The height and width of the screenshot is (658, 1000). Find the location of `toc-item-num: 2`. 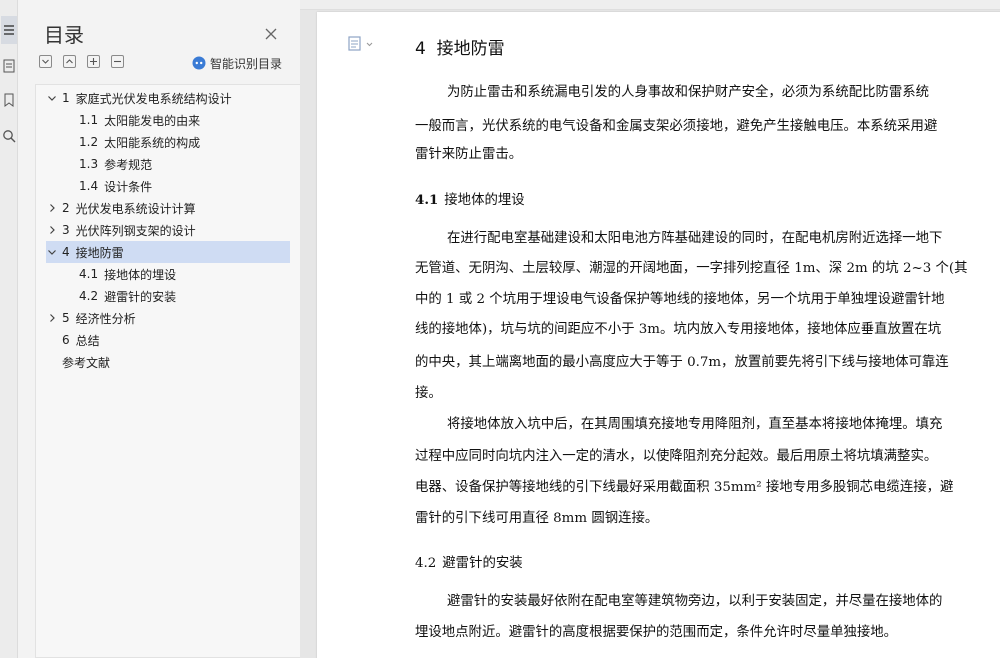

toc-item-num: 2 is located at coordinates (66, 208).